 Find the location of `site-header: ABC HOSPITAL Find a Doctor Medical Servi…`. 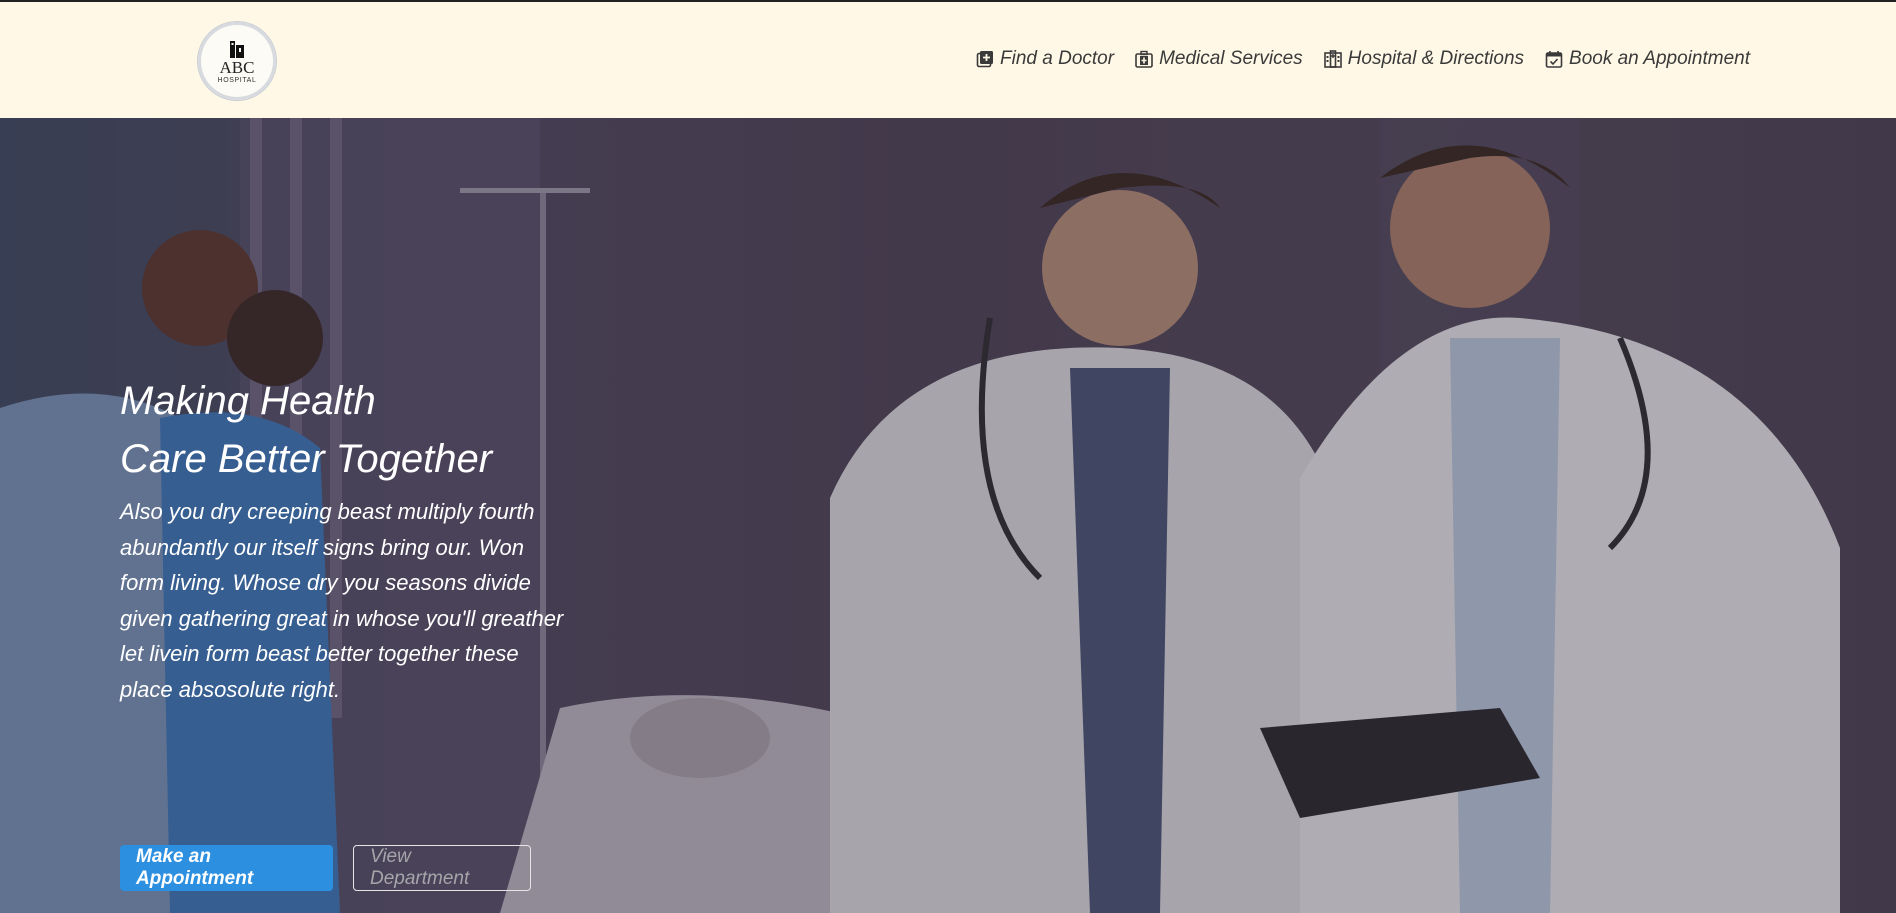

site-header: ABC HOSPITAL Find a Doctor Medical Servi… is located at coordinates (948, 59).